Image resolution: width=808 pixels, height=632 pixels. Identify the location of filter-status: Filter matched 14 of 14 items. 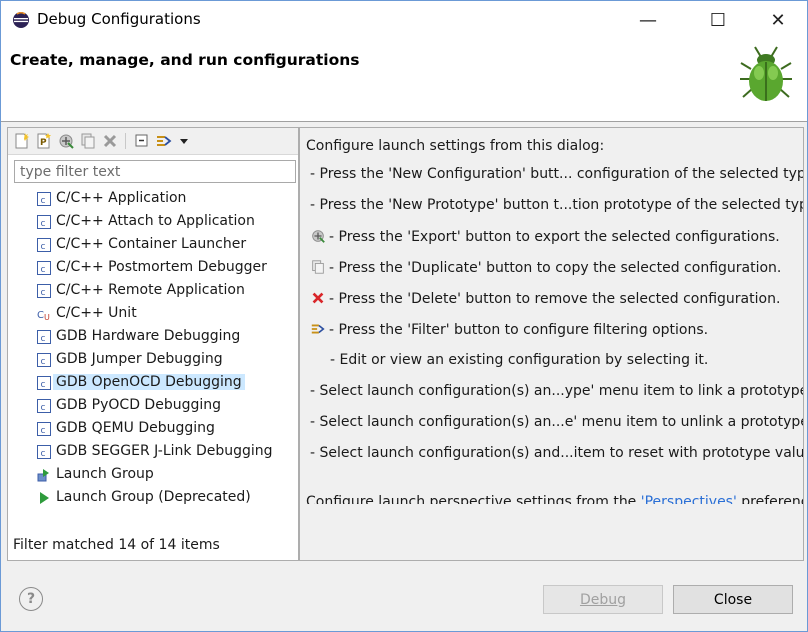
(116, 545).